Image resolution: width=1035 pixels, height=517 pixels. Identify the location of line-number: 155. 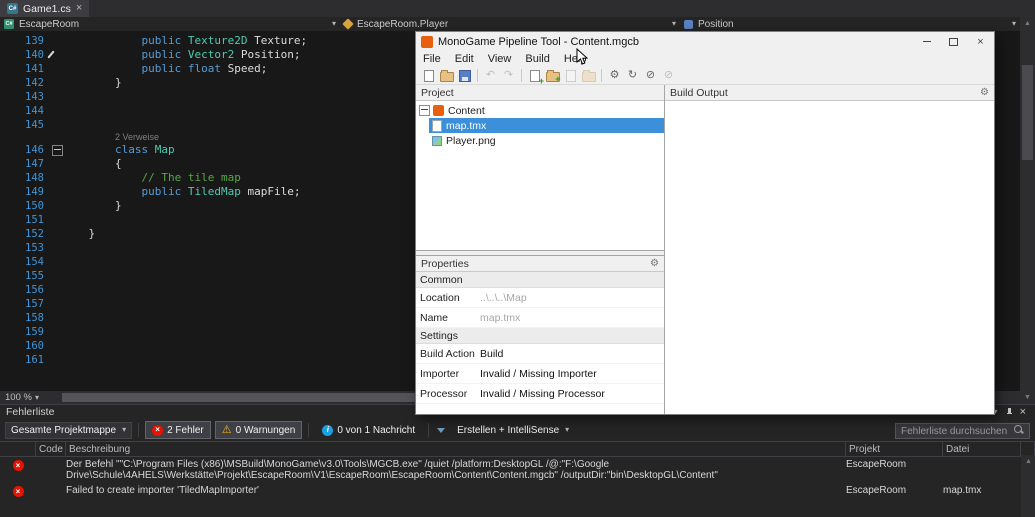
(34, 276).